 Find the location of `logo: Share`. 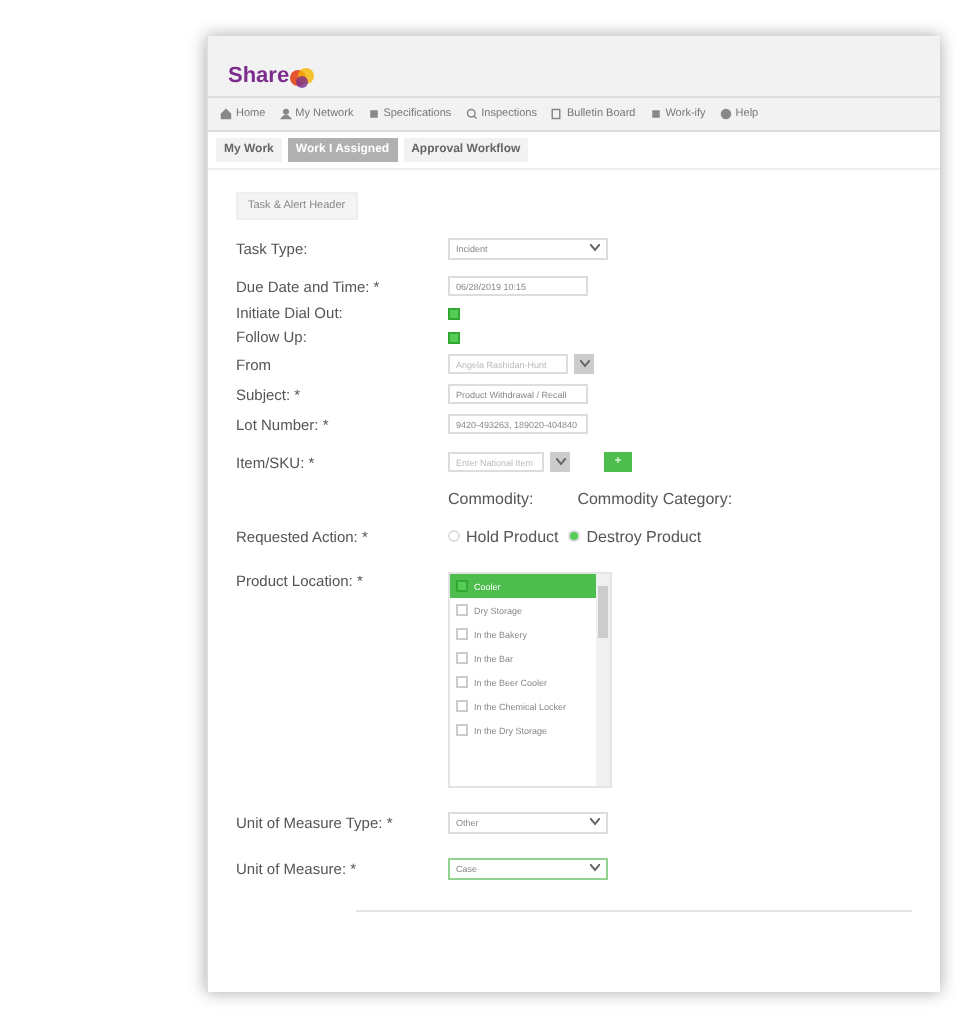

logo: Share is located at coordinates (271, 76).